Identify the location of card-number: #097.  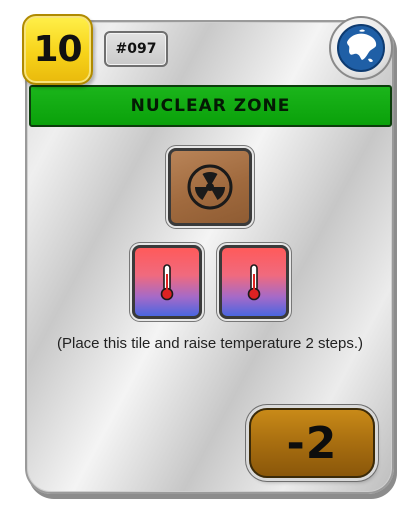
(136, 49).